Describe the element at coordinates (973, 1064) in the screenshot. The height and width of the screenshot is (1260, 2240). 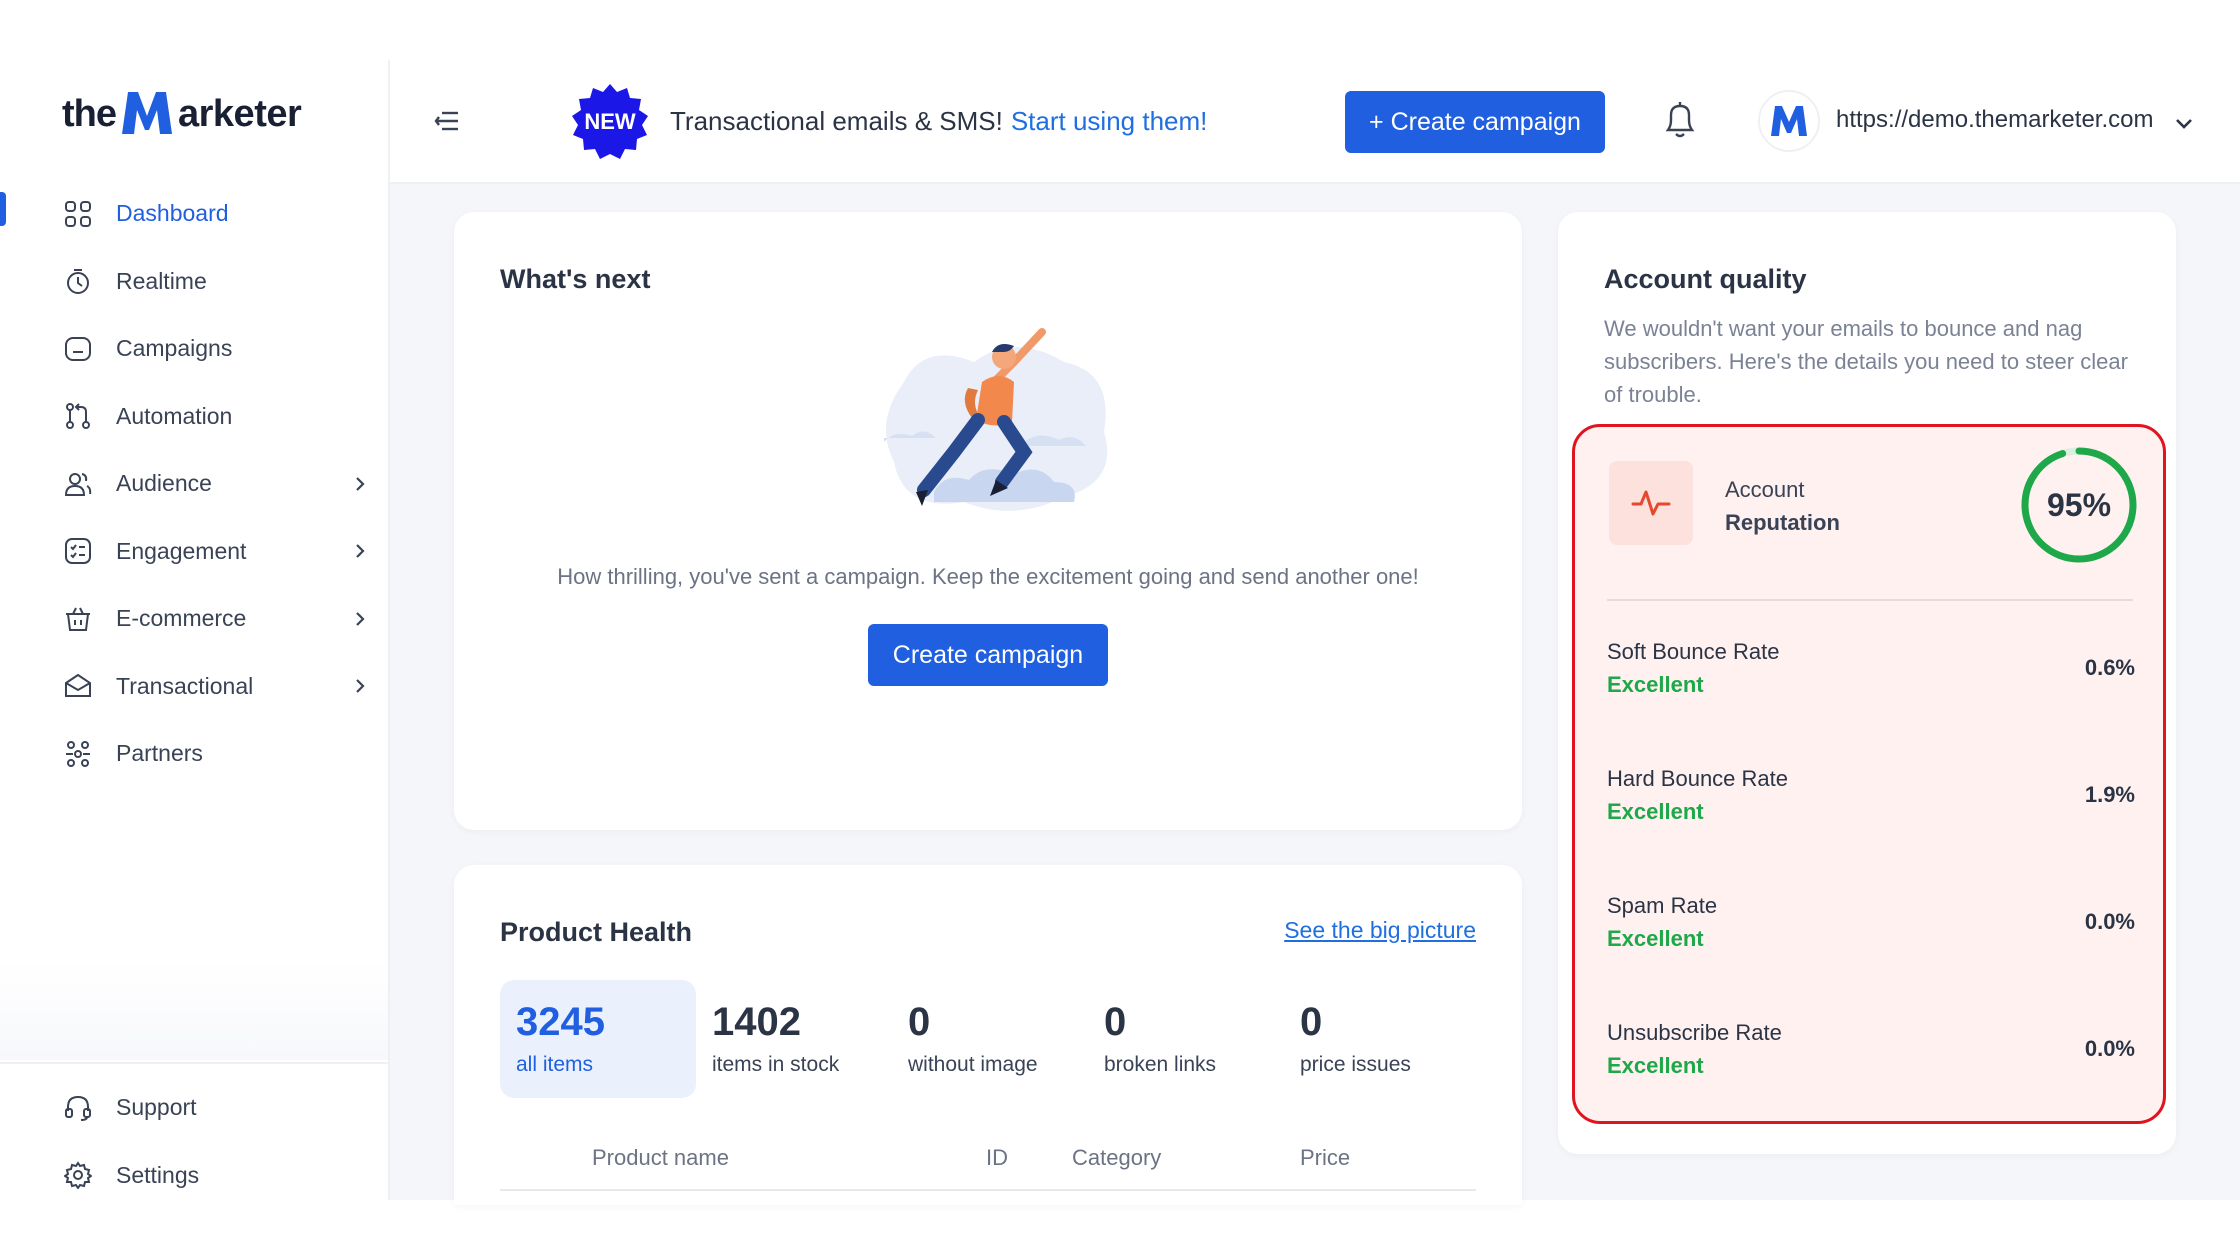
I see `stat-label: without image` at that location.